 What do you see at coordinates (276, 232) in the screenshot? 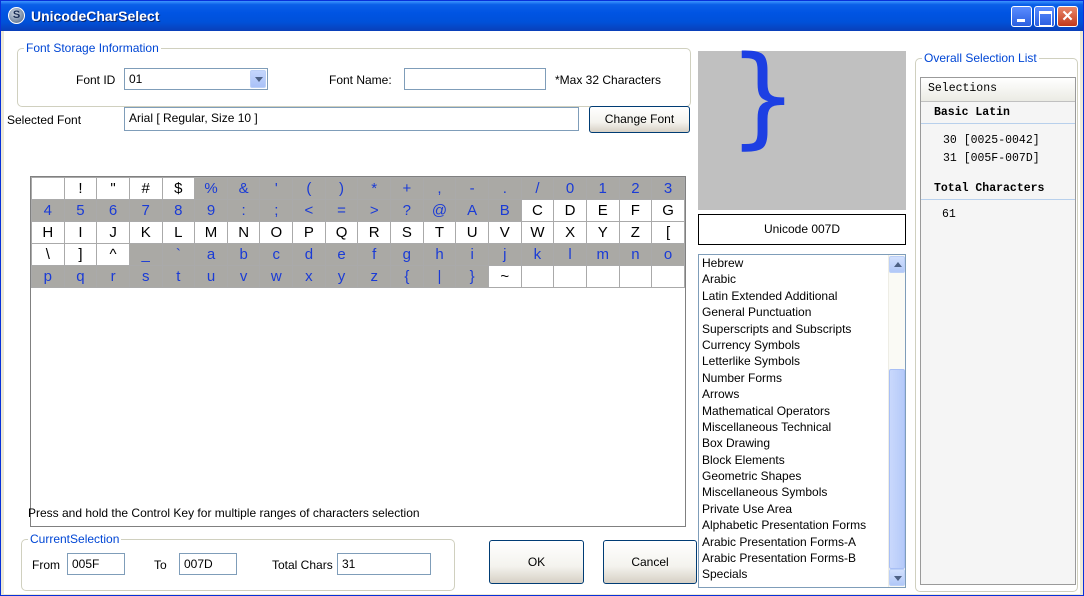
I see `char-cell: O` at bounding box center [276, 232].